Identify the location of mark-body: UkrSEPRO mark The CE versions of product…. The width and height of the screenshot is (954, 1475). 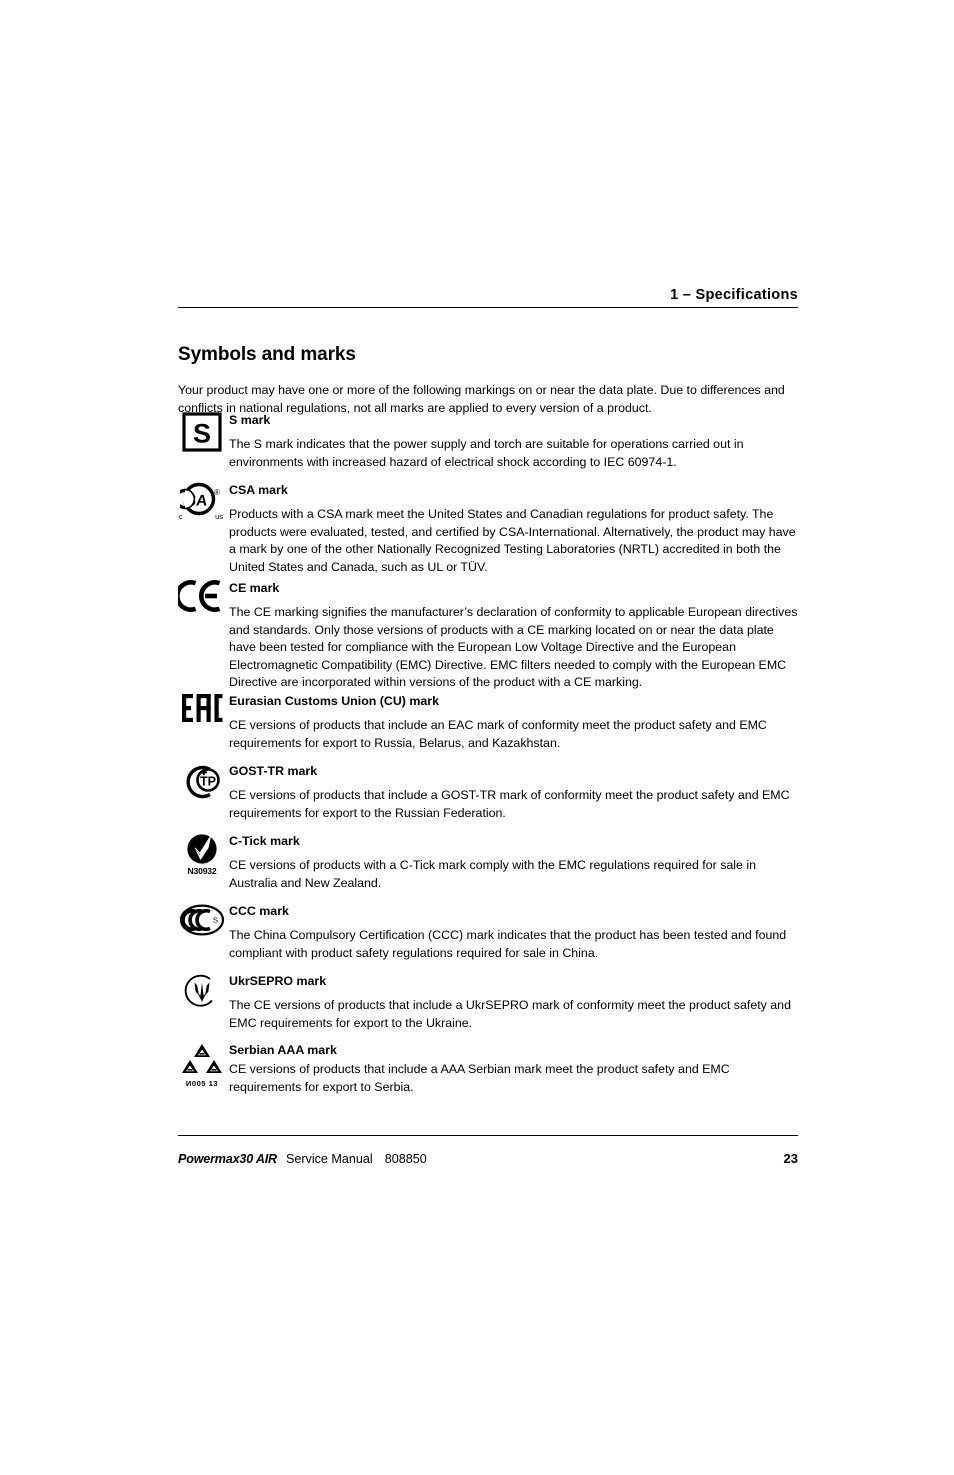
(513, 1003).